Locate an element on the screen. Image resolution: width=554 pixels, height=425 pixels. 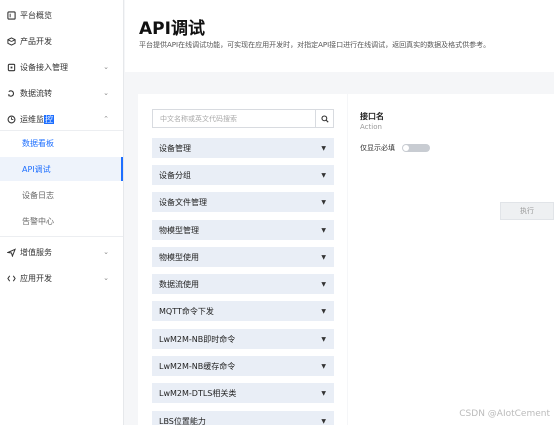
nav-label: 数据流转 is located at coordinates (36, 93).